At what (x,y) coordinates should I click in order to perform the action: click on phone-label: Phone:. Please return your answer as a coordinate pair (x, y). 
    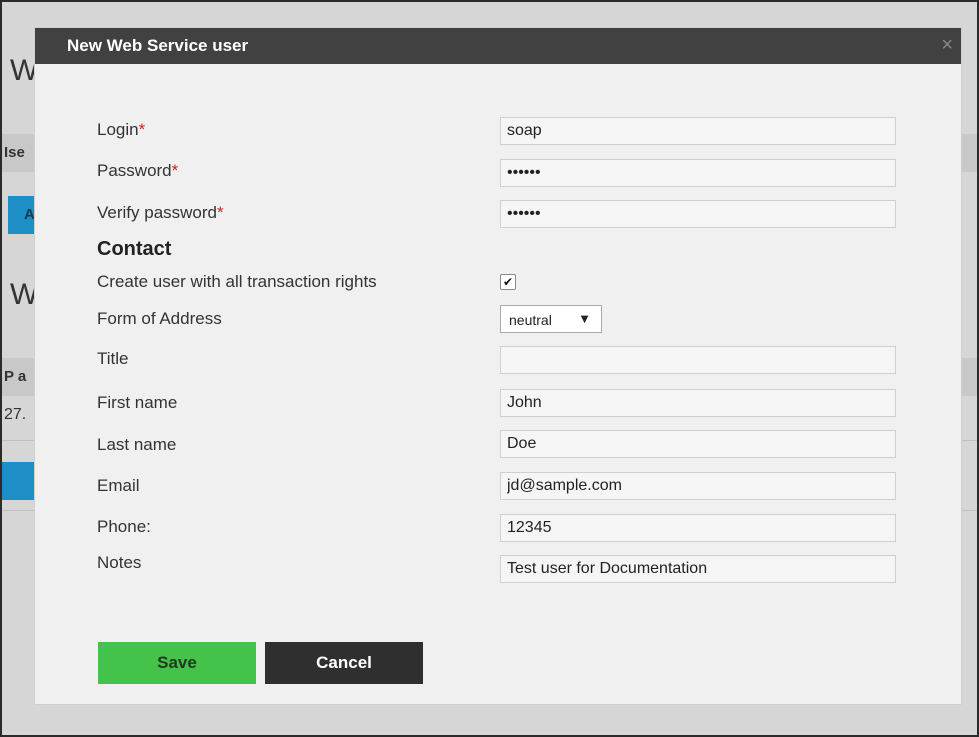
    Looking at the image, I should click on (124, 526).